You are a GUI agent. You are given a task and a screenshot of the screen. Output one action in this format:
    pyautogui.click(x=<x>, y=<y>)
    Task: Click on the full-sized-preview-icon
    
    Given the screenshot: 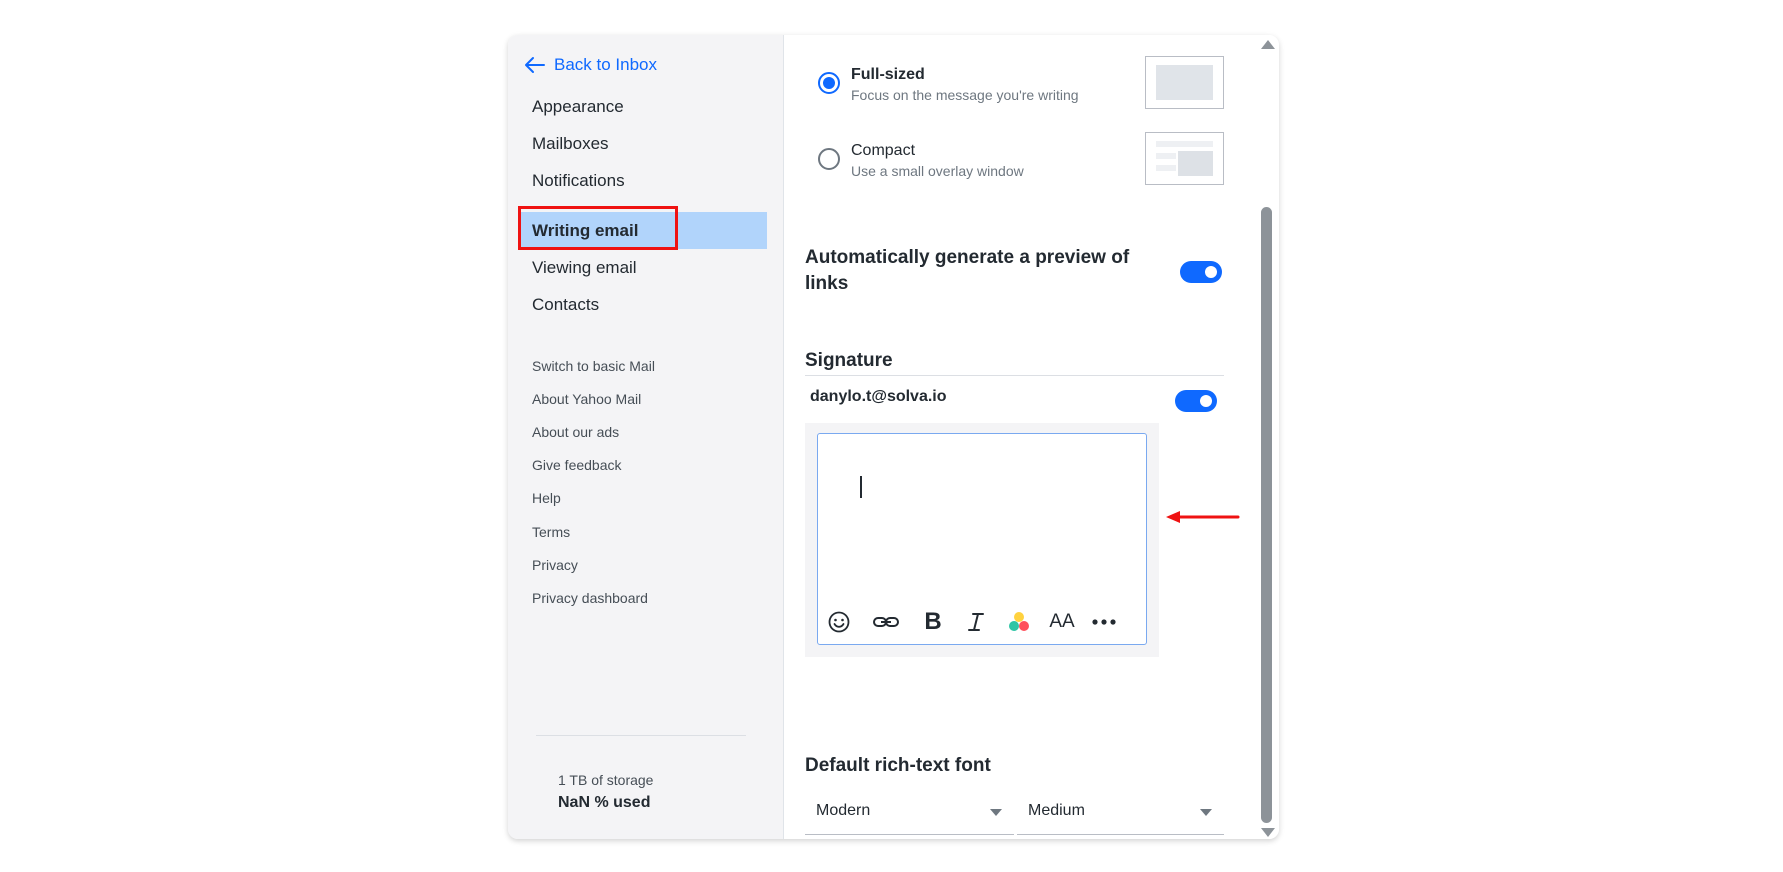 What is the action you would take?
    pyautogui.click(x=1184, y=82)
    